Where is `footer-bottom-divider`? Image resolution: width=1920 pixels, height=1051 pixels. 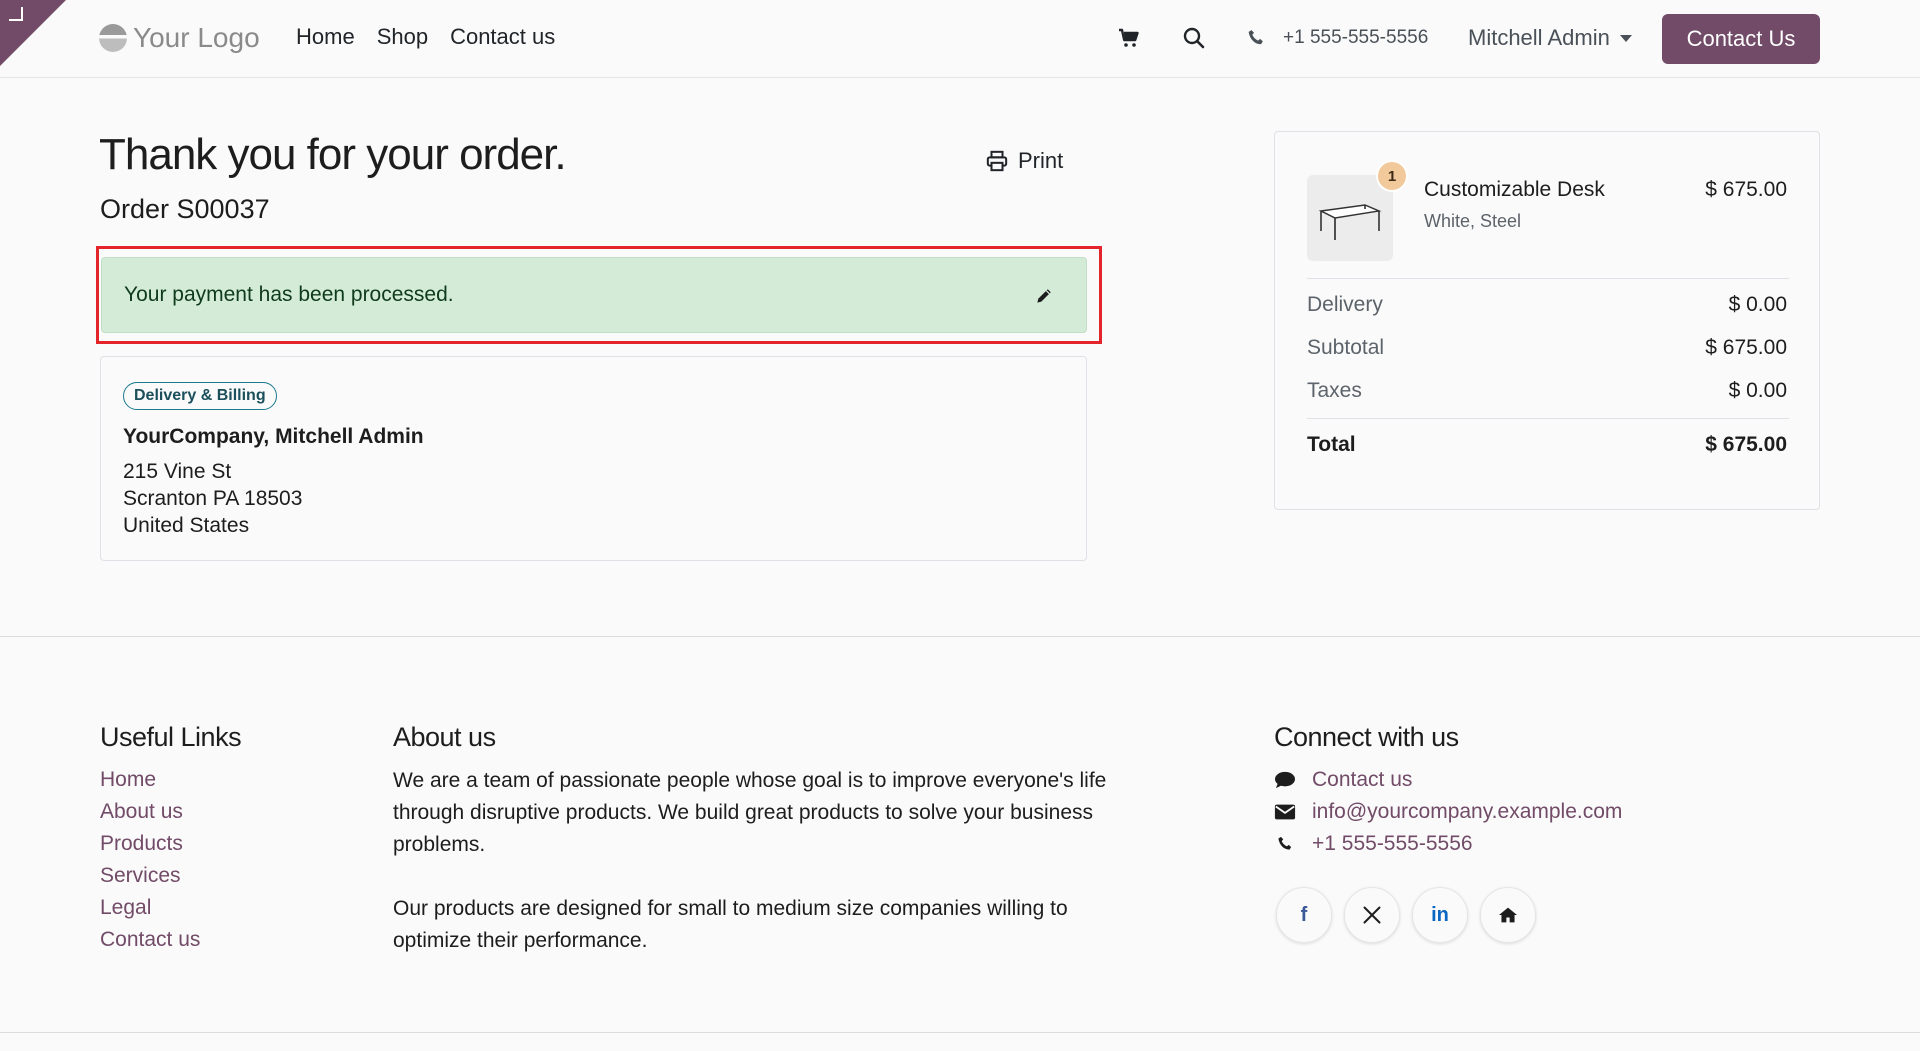 footer-bottom-divider is located at coordinates (960, 1032).